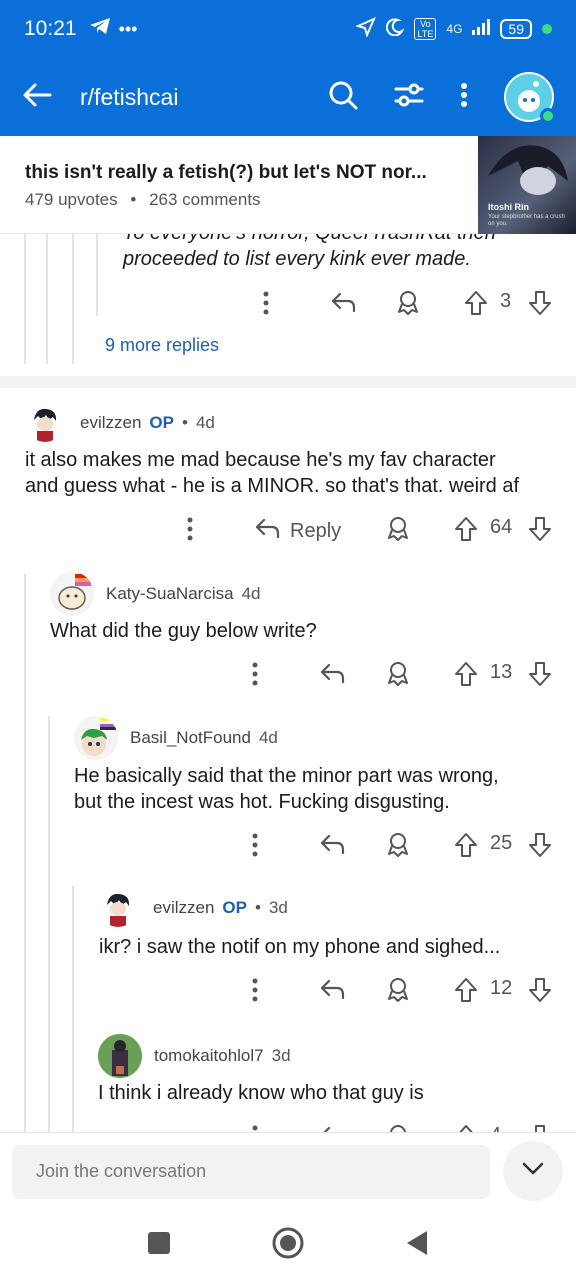 This screenshot has width=576, height=1280. I want to click on op-badge: OP, so click(234, 907).